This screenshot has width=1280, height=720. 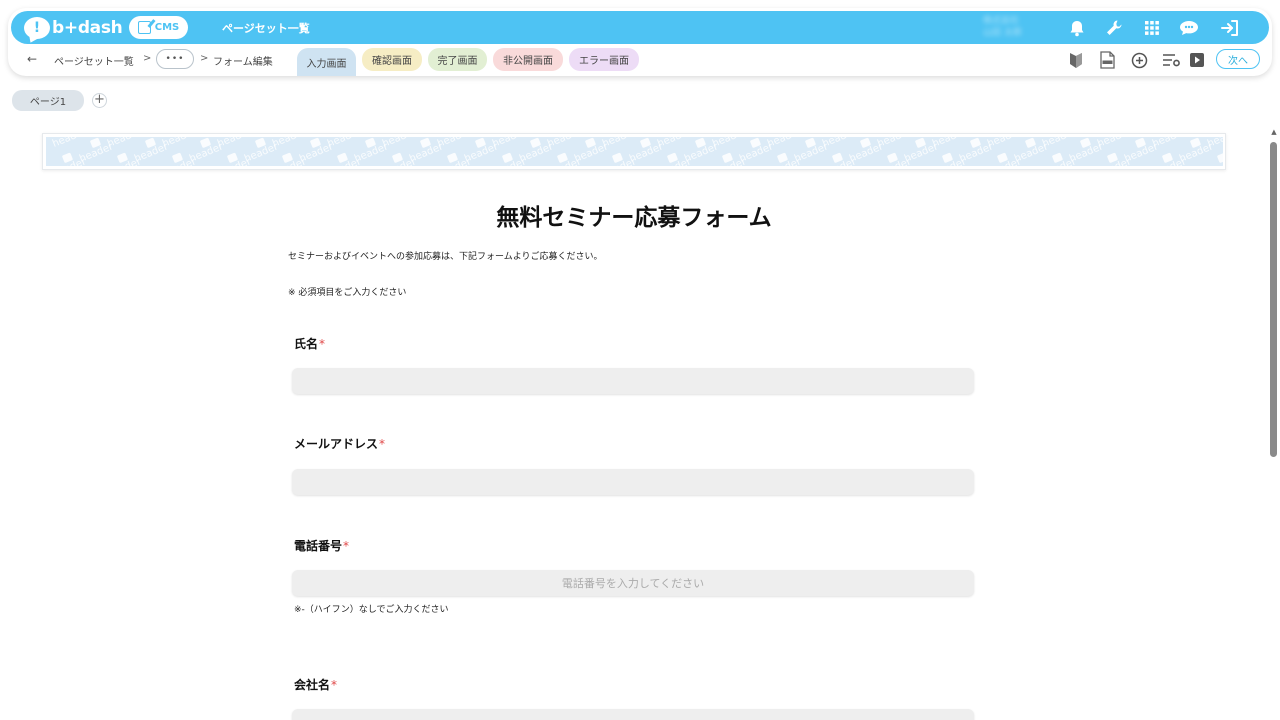 I want to click on back-arrow-icon: ←, so click(x=32, y=59).